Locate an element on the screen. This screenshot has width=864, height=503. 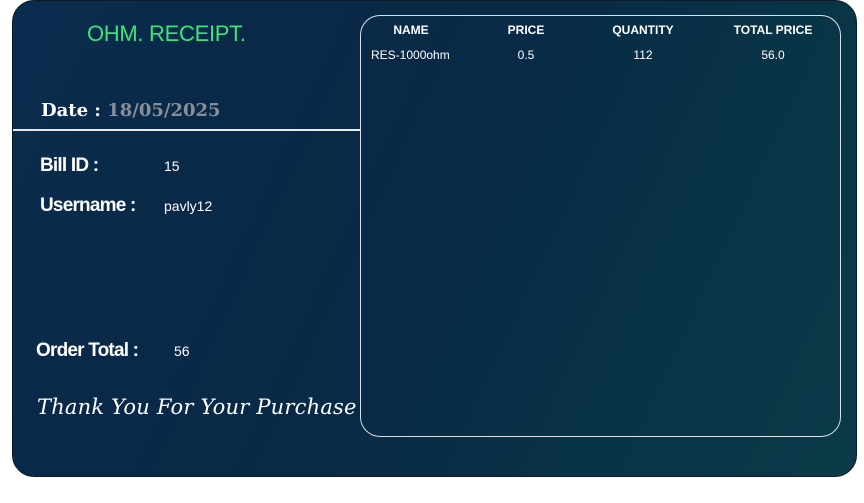
divider is located at coordinates (186, 130).